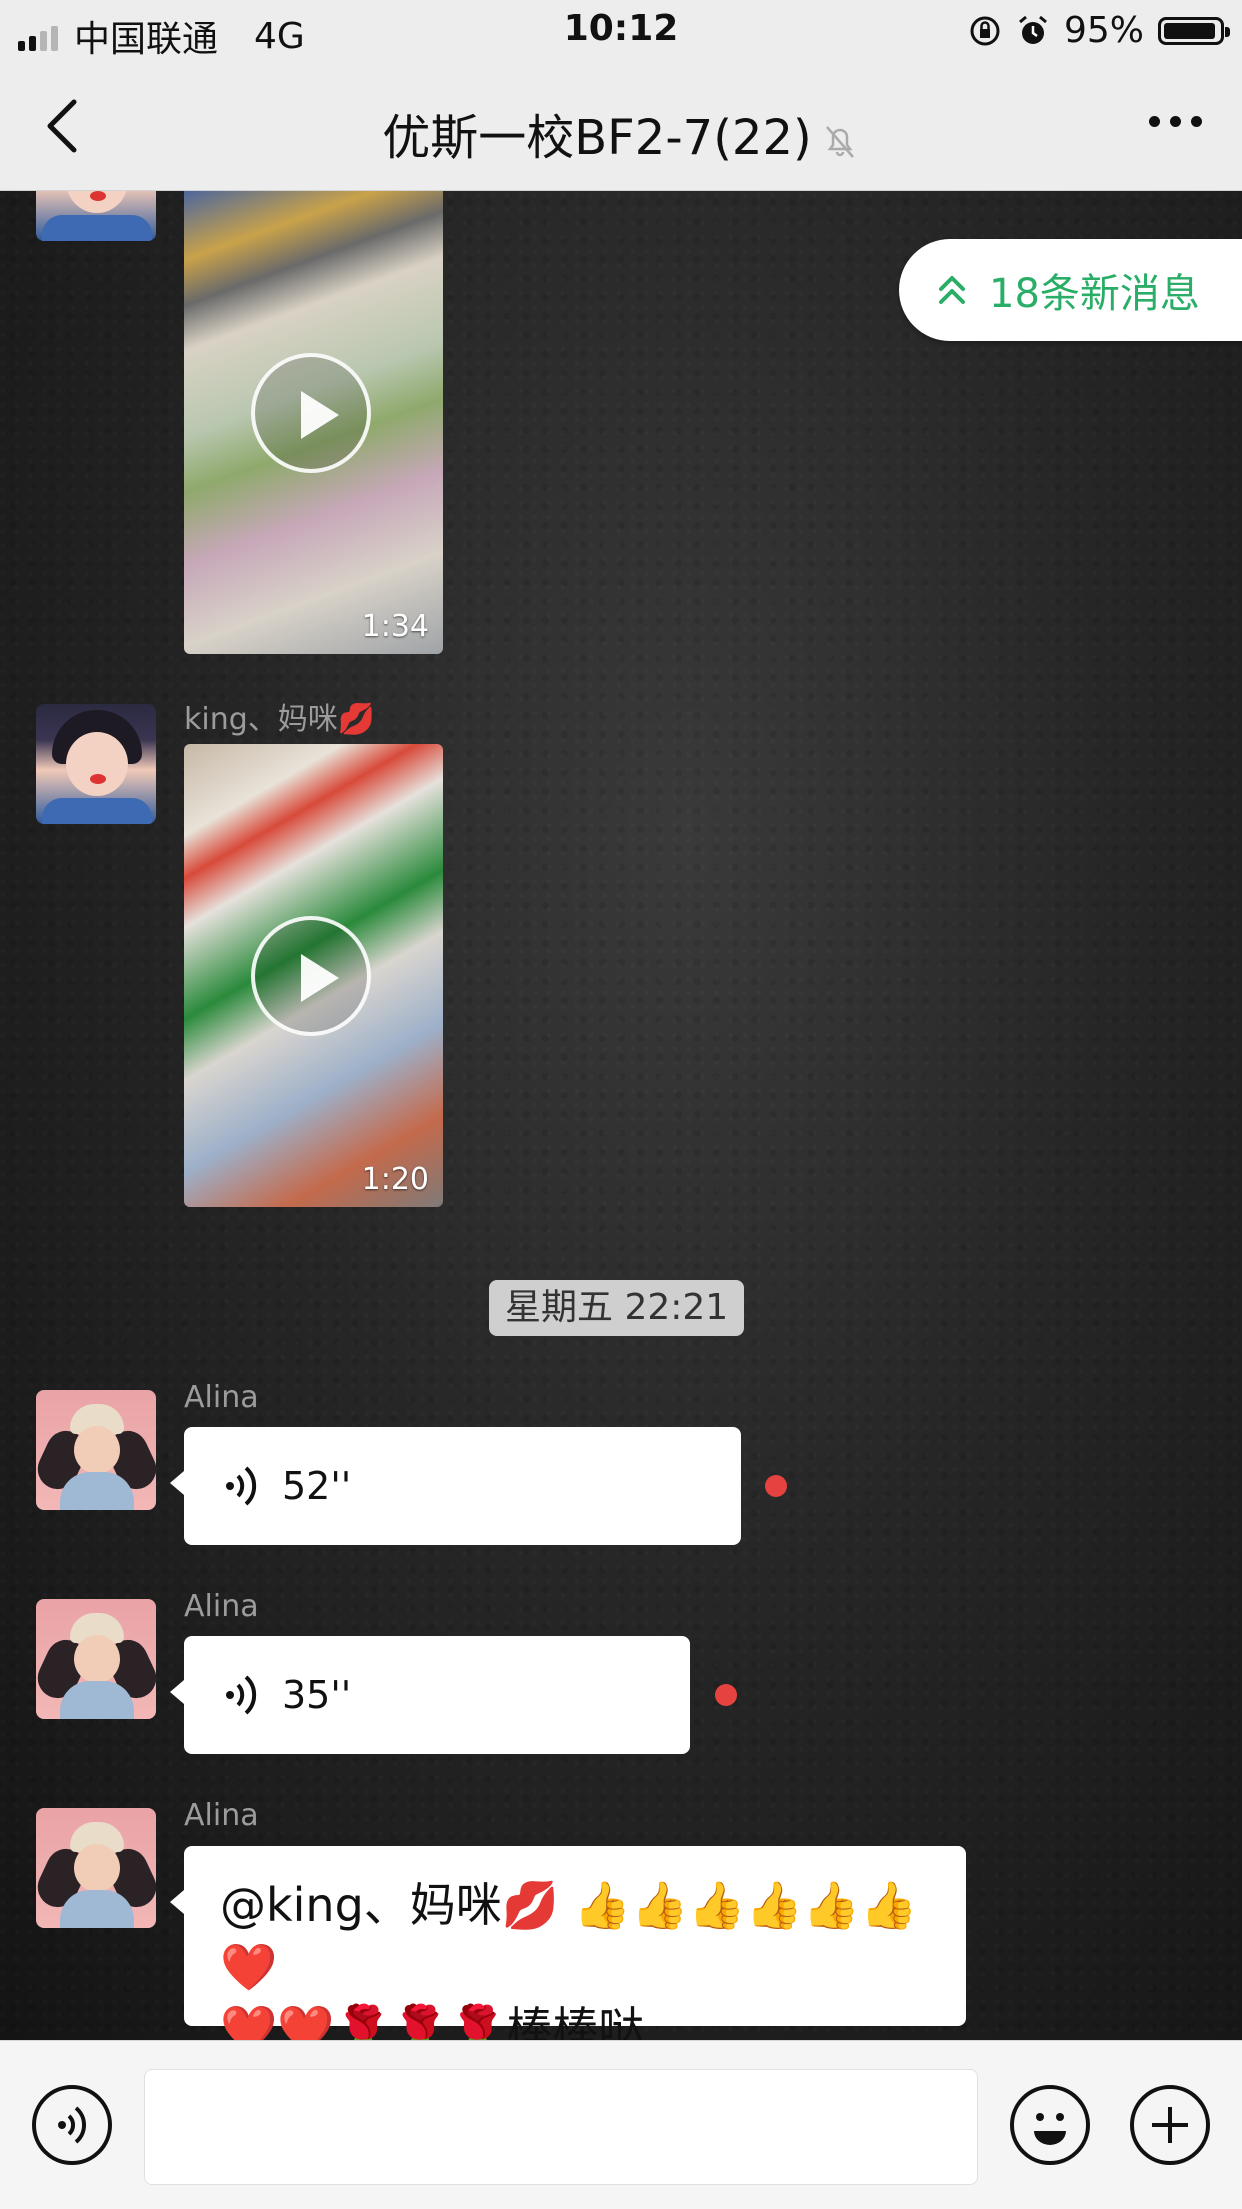 The height and width of the screenshot is (2209, 1242). Describe the element at coordinates (280, 719) in the screenshot. I see `sender-name: king、妈咪💋` at that location.